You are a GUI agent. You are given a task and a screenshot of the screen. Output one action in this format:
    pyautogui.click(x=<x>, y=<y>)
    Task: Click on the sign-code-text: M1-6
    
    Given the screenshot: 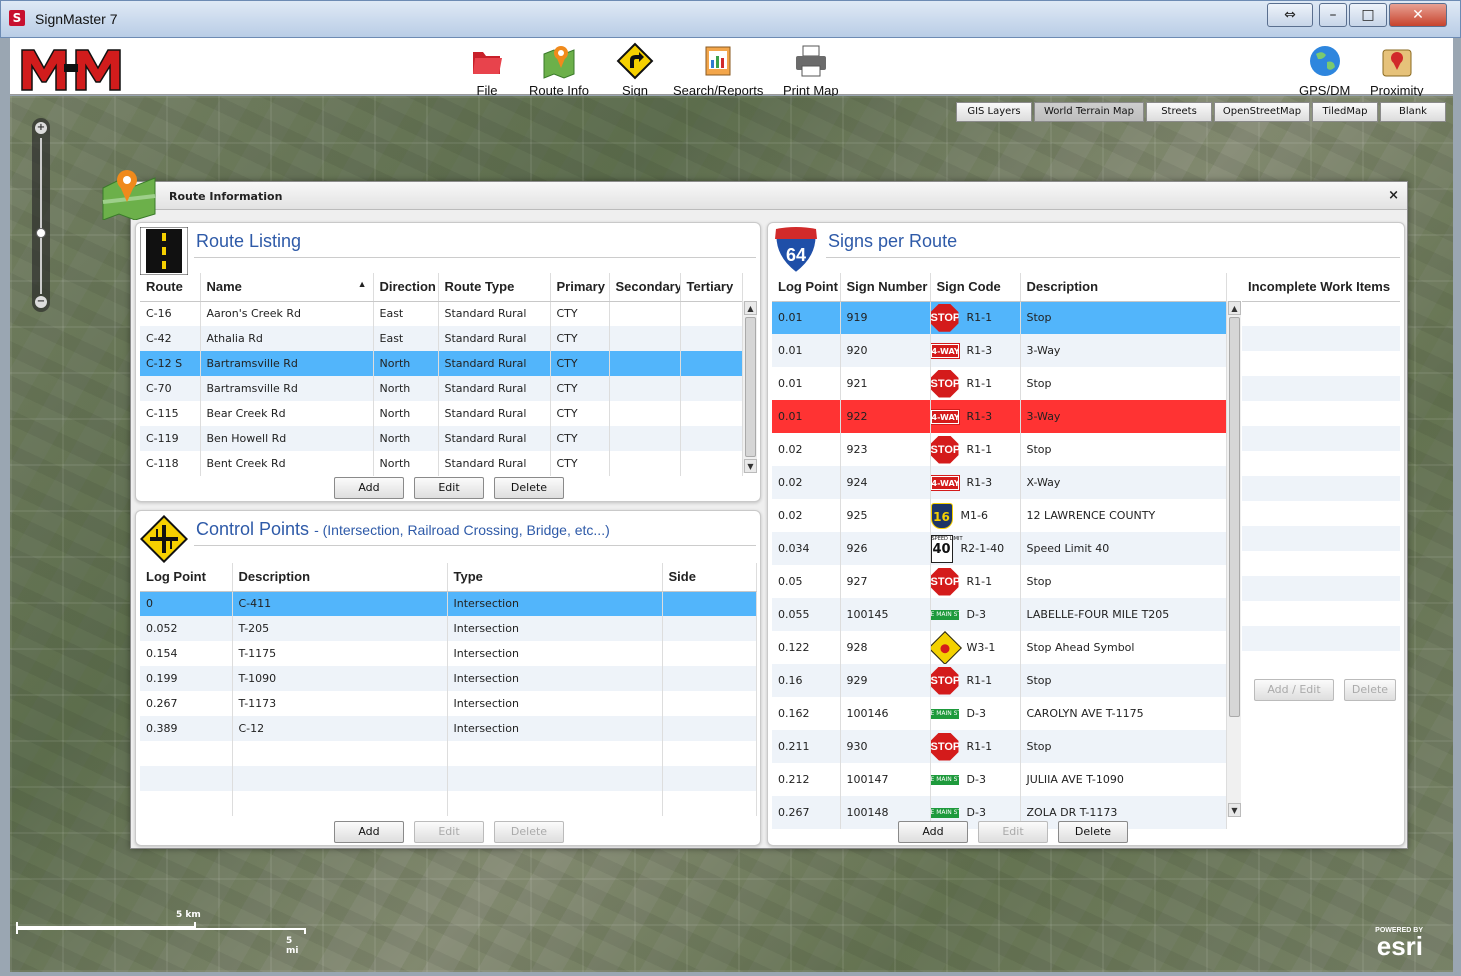 What is the action you would take?
    pyautogui.click(x=974, y=515)
    